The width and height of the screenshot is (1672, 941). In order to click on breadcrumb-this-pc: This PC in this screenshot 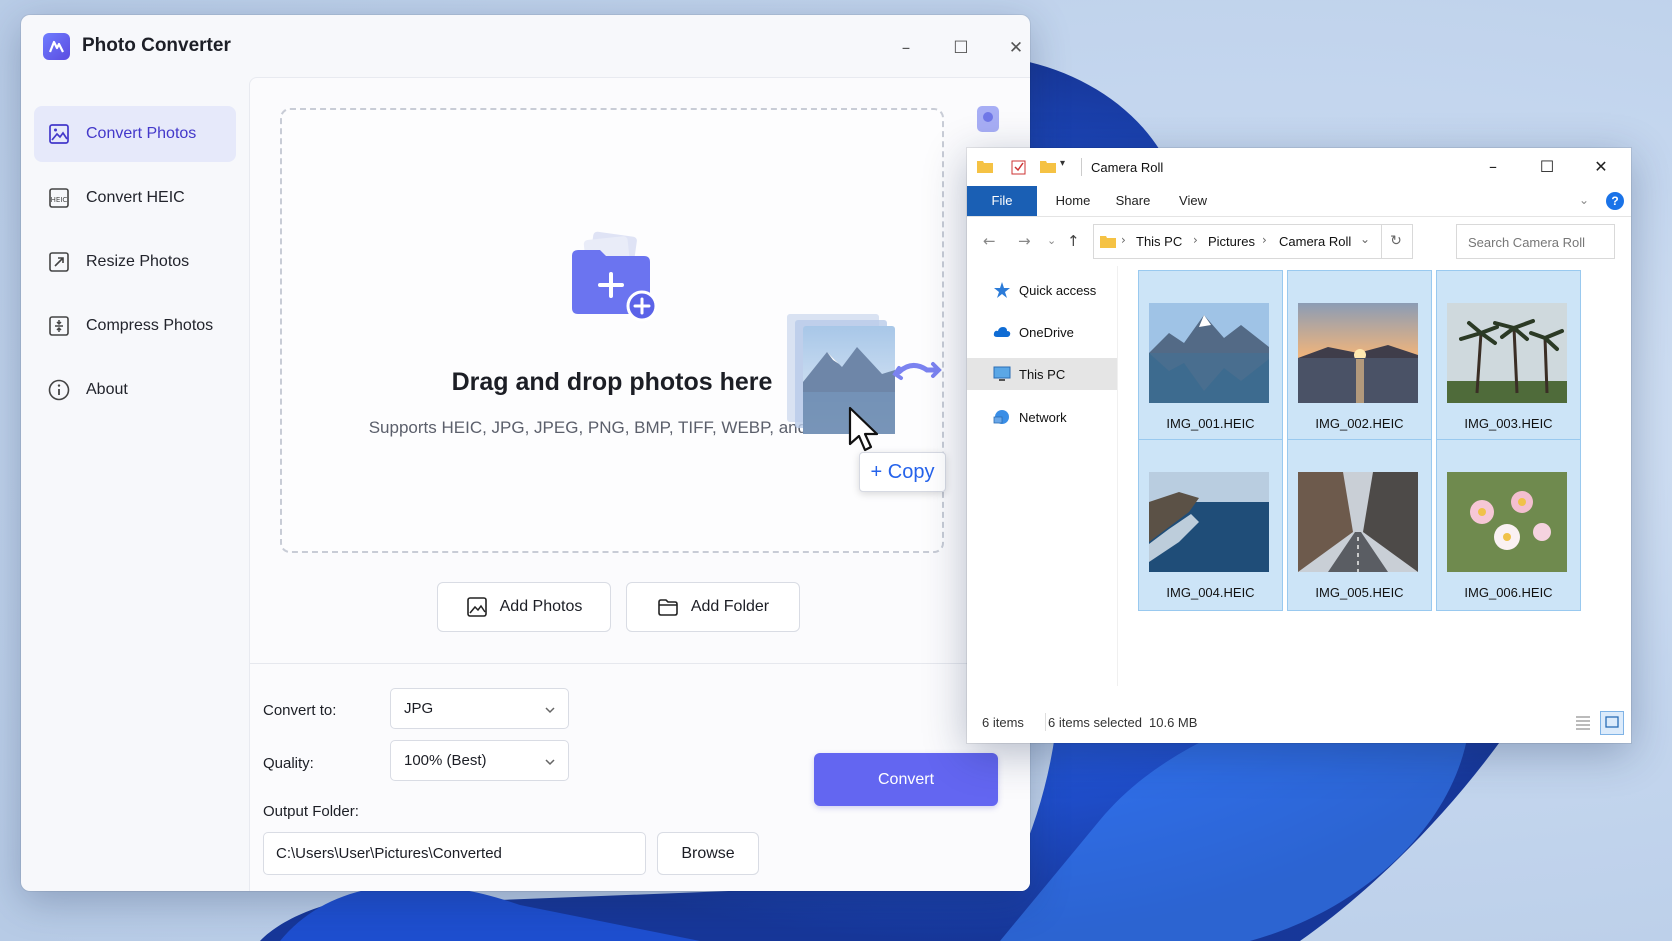, I will do `click(1159, 241)`.